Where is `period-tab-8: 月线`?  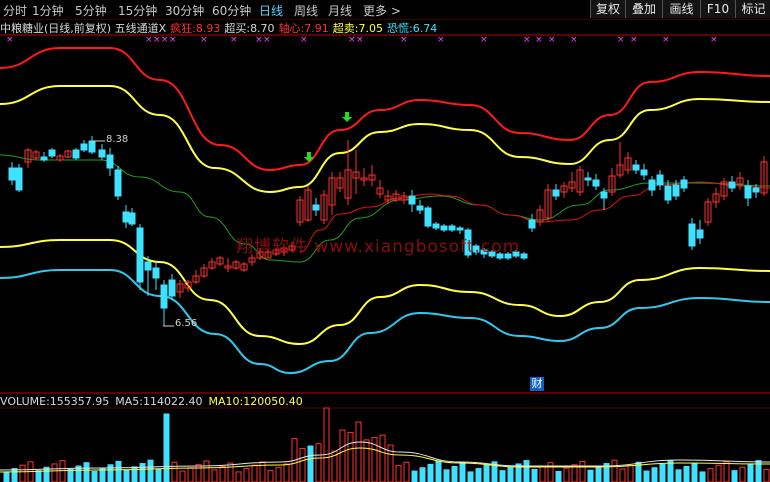
period-tab-8: 月线 is located at coordinates (340, 10).